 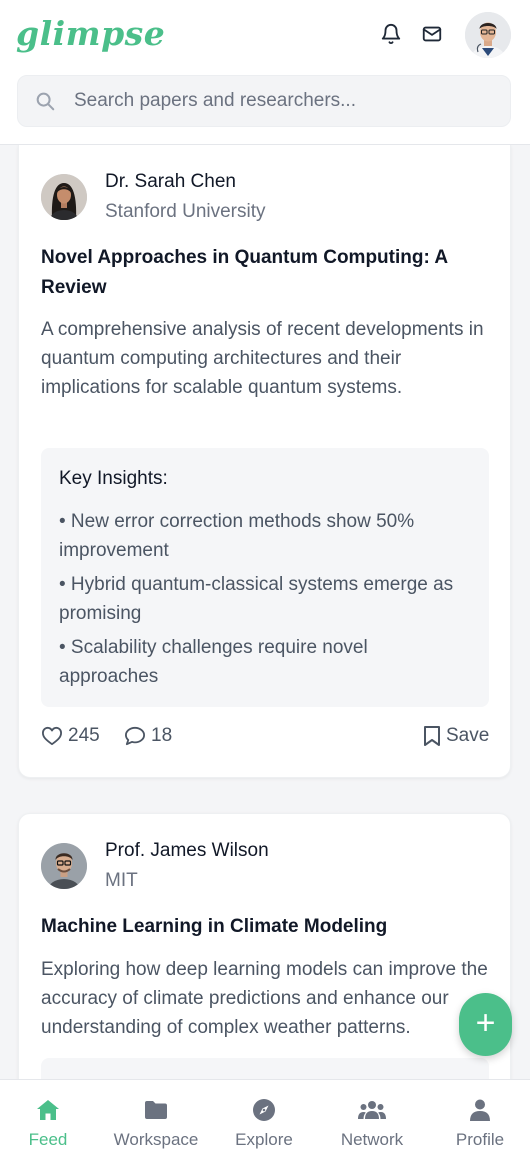 What do you see at coordinates (121, 880) in the screenshot?
I see `author-affiliation: MIT` at bounding box center [121, 880].